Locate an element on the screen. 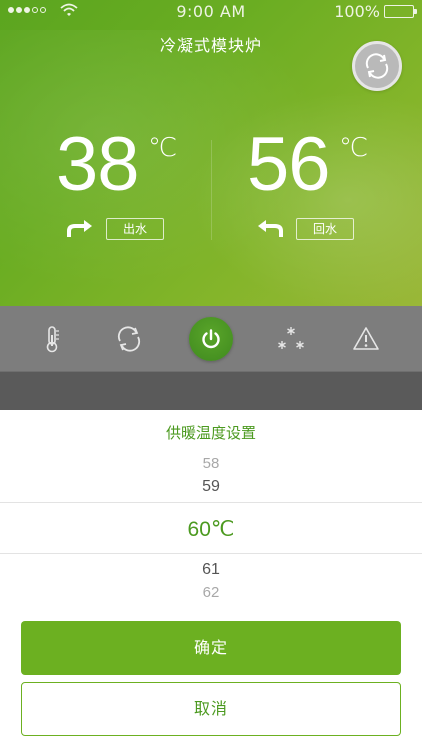  picker-option: 62 is located at coordinates (211, 592).